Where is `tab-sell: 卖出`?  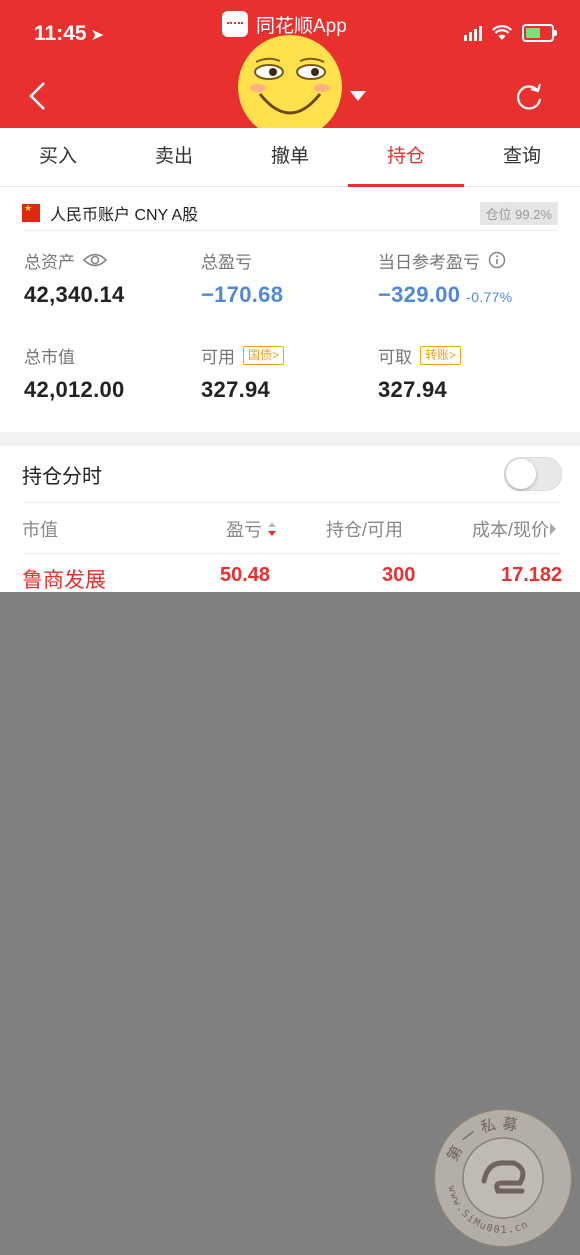 tab-sell: 卖出 is located at coordinates (174, 157).